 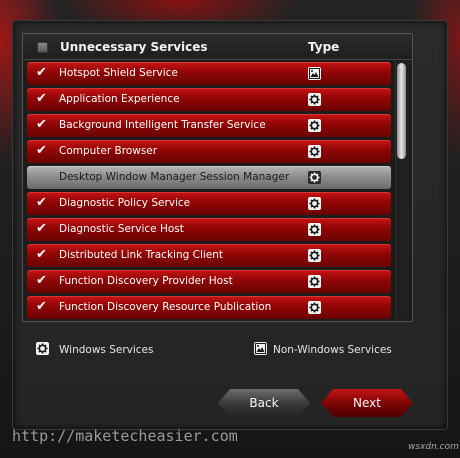 I want to click on back-button: Back, so click(x=264, y=403).